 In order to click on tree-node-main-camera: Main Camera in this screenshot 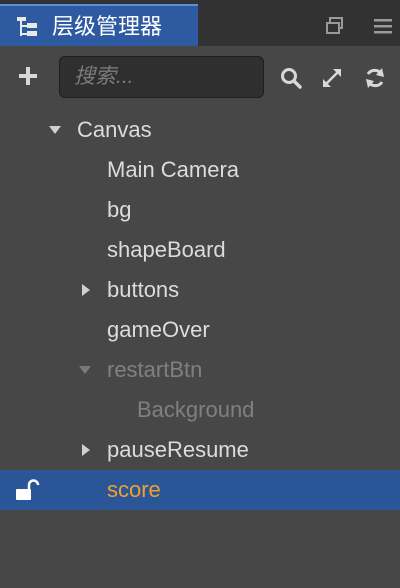, I will do `click(200, 170)`.